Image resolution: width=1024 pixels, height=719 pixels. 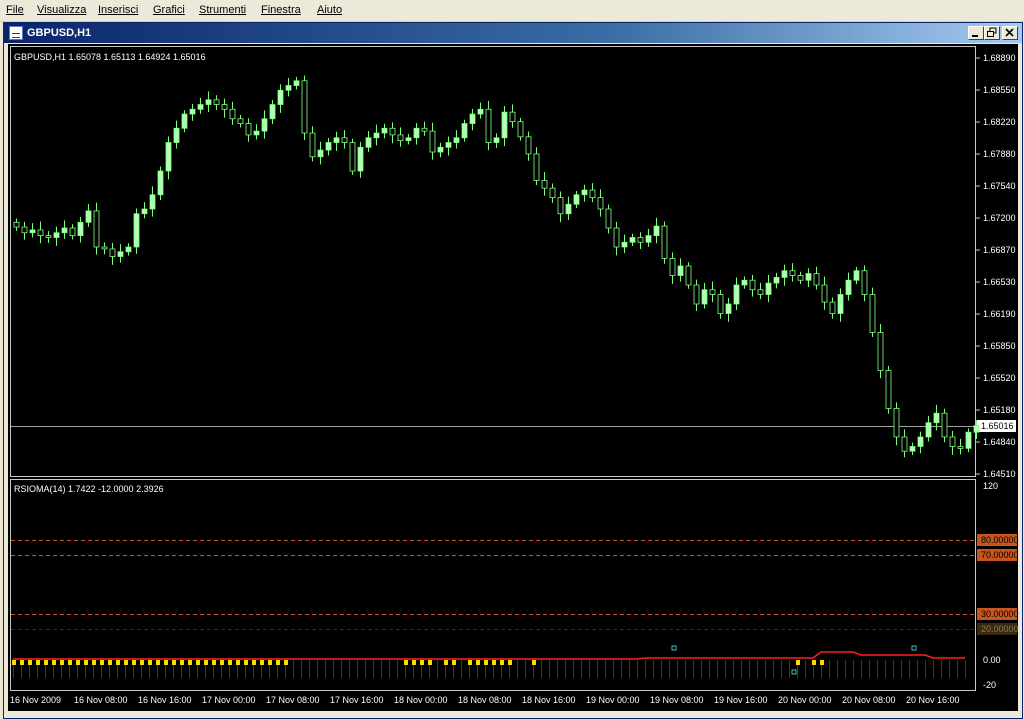 I want to click on price-tick: 1.64510, so click(x=999, y=474).